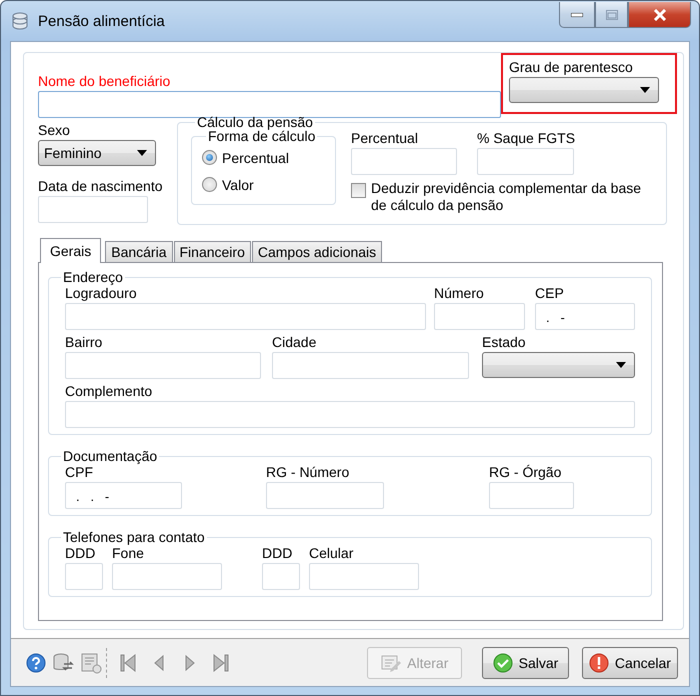 The height and width of the screenshot is (696, 700). Describe the element at coordinates (84, 342) in the screenshot. I see `field-label: Bairro` at that location.